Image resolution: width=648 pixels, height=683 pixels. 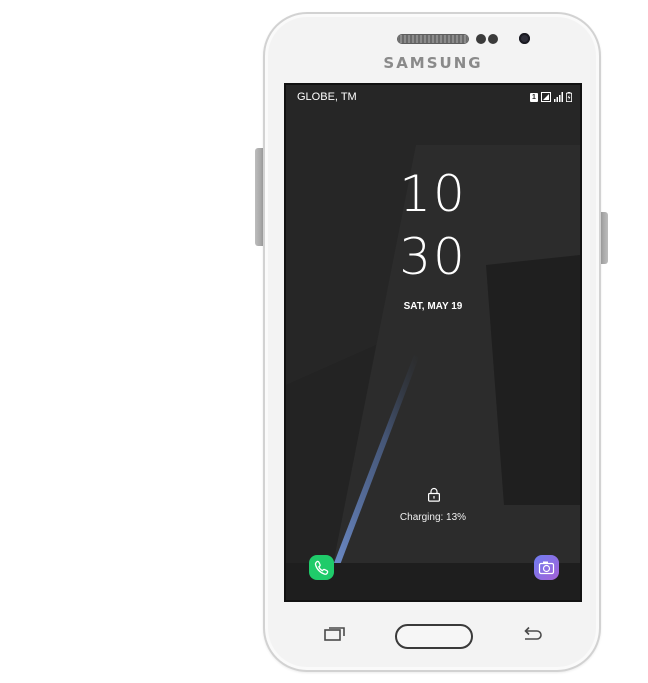 What do you see at coordinates (532, 634) in the screenshot?
I see `back-icon` at bounding box center [532, 634].